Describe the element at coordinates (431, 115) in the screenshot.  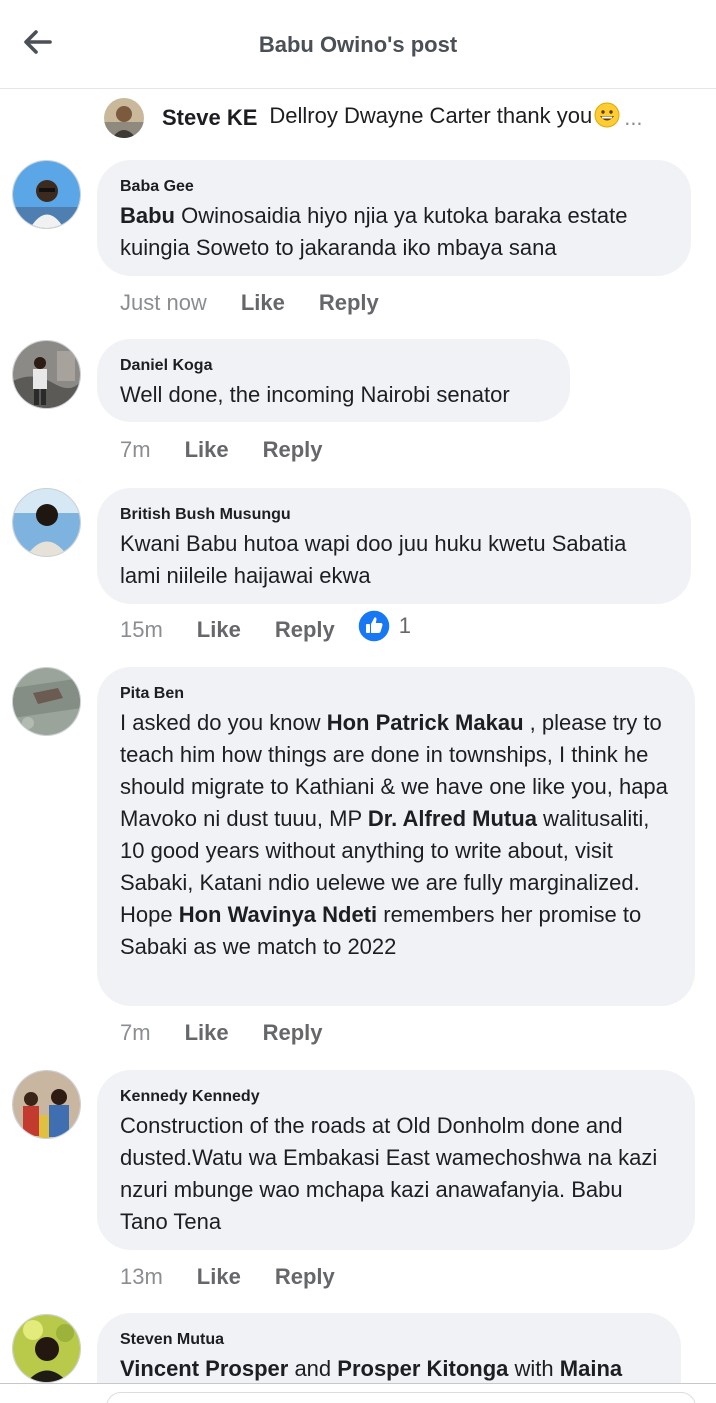
I see `reply-text-content: Dellroy Dwayne Carter thank you` at that location.